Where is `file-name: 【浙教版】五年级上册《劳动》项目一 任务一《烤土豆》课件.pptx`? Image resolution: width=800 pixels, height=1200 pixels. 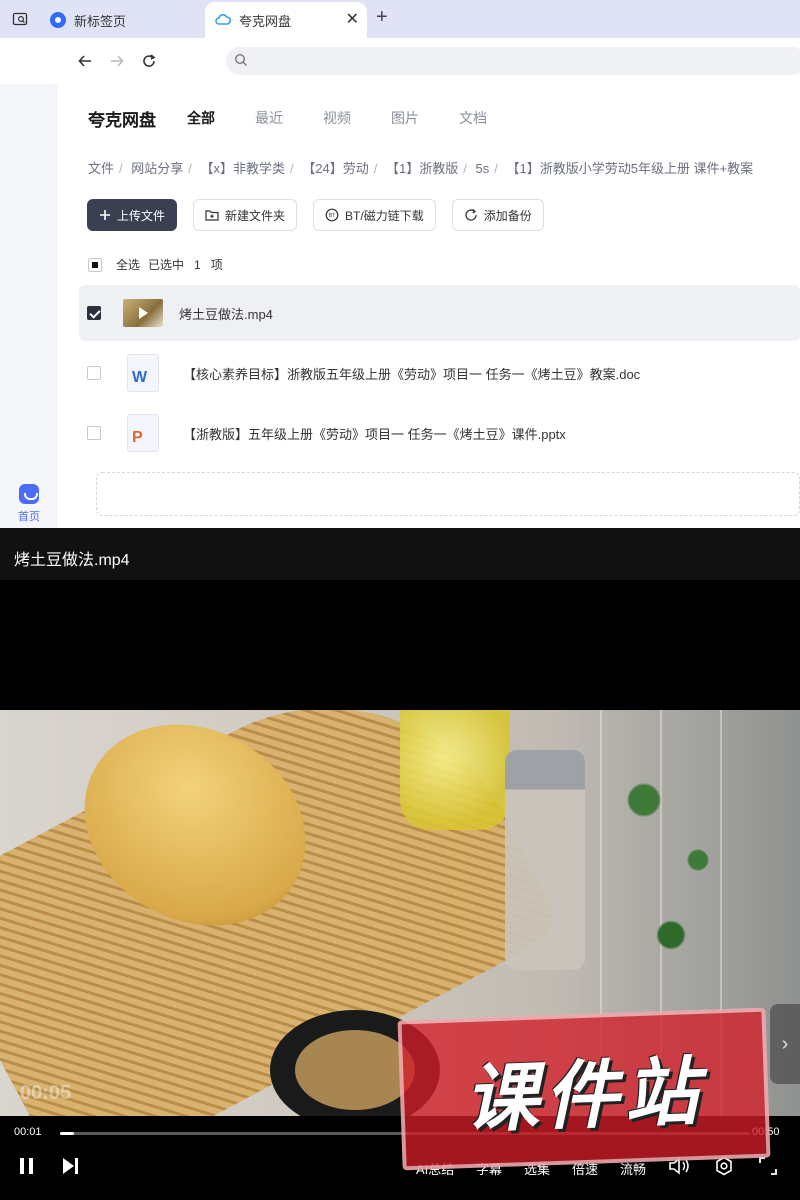 file-name: 【浙教版】五年级上册《劳动》项目一 任务一《烤土豆》课件.pptx is located at coordinates (374, 433).